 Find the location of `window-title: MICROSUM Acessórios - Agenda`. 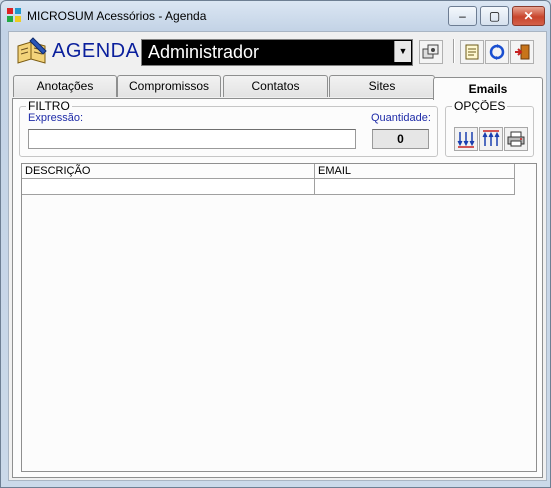

window-title: MICROSUM Acessórios - Agenda is located at coordinates (117, 16).